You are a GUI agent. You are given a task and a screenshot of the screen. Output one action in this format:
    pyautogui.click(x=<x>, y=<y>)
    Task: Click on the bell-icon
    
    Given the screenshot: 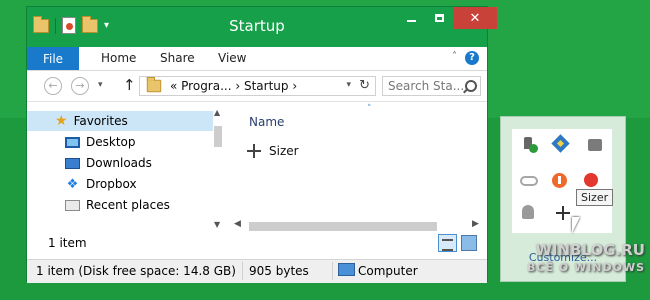 What is the action you would take?
    pyautogui.click(x=528, y=212)
    